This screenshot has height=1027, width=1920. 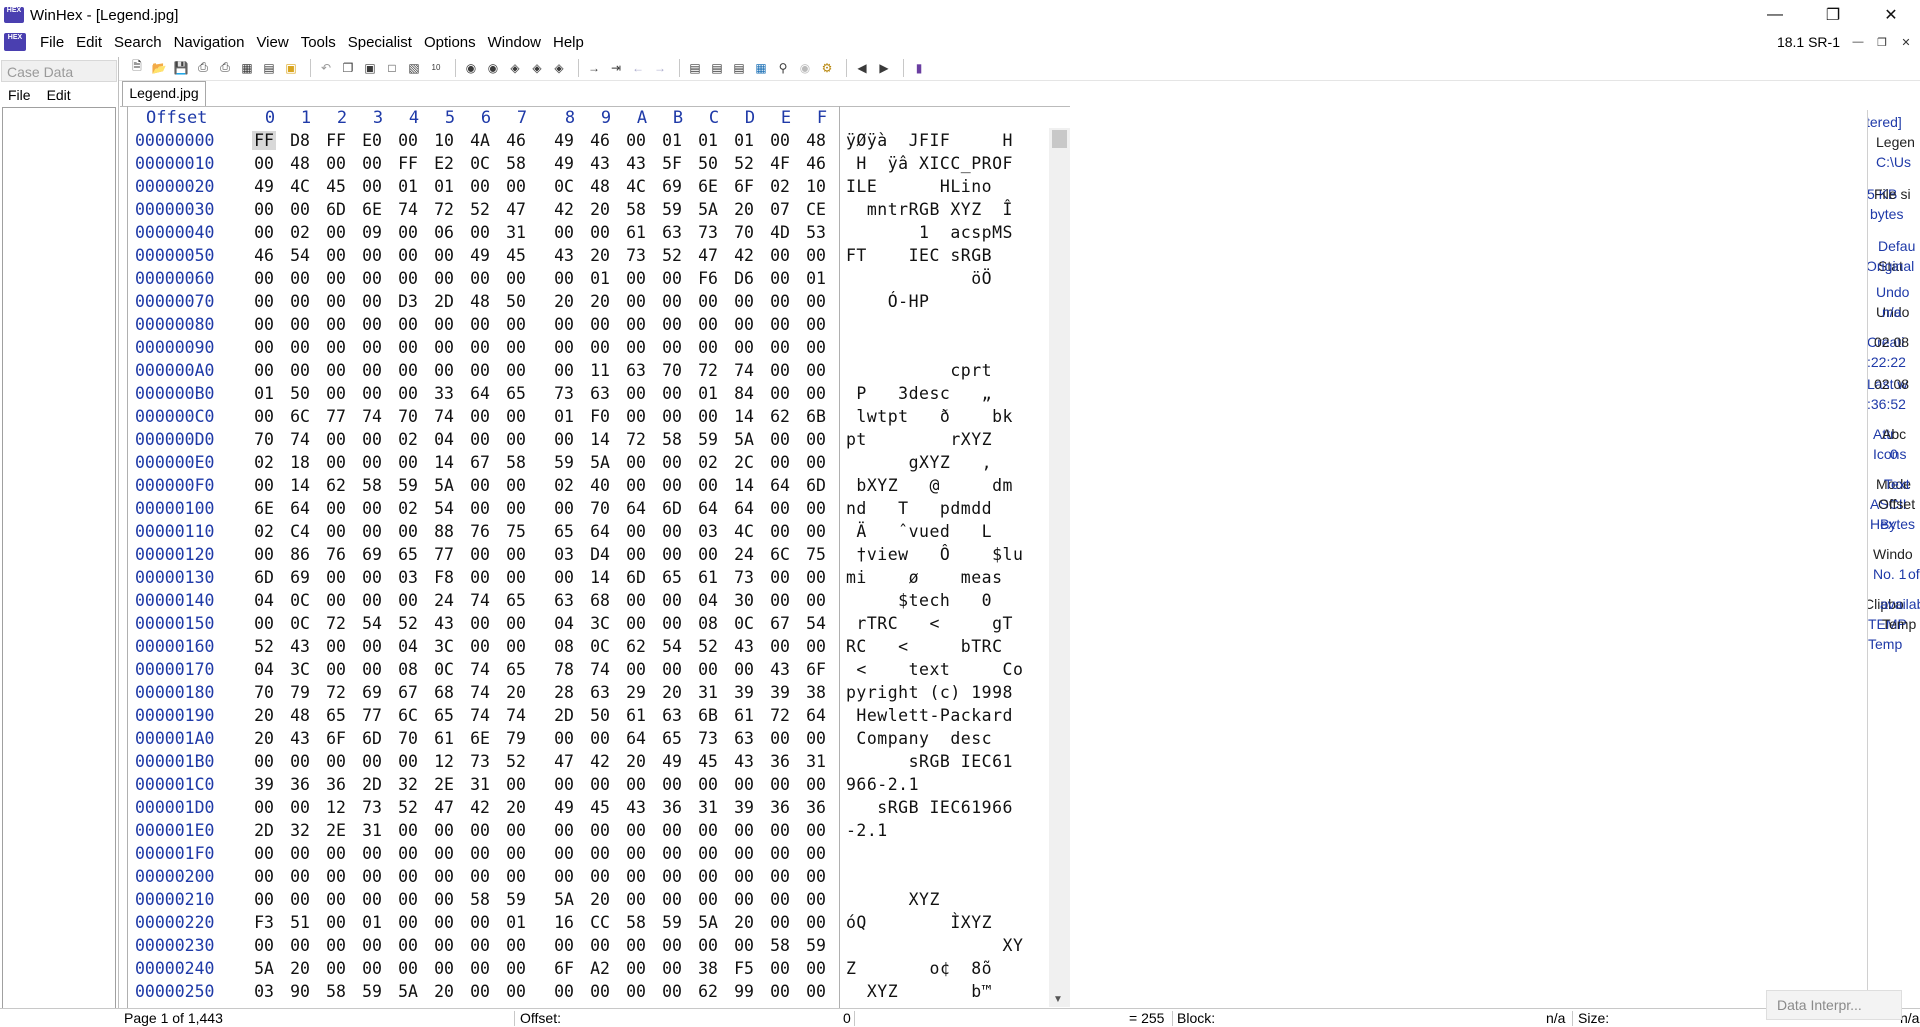 I want to click on menu-file: File, so click(x=52, y=42).